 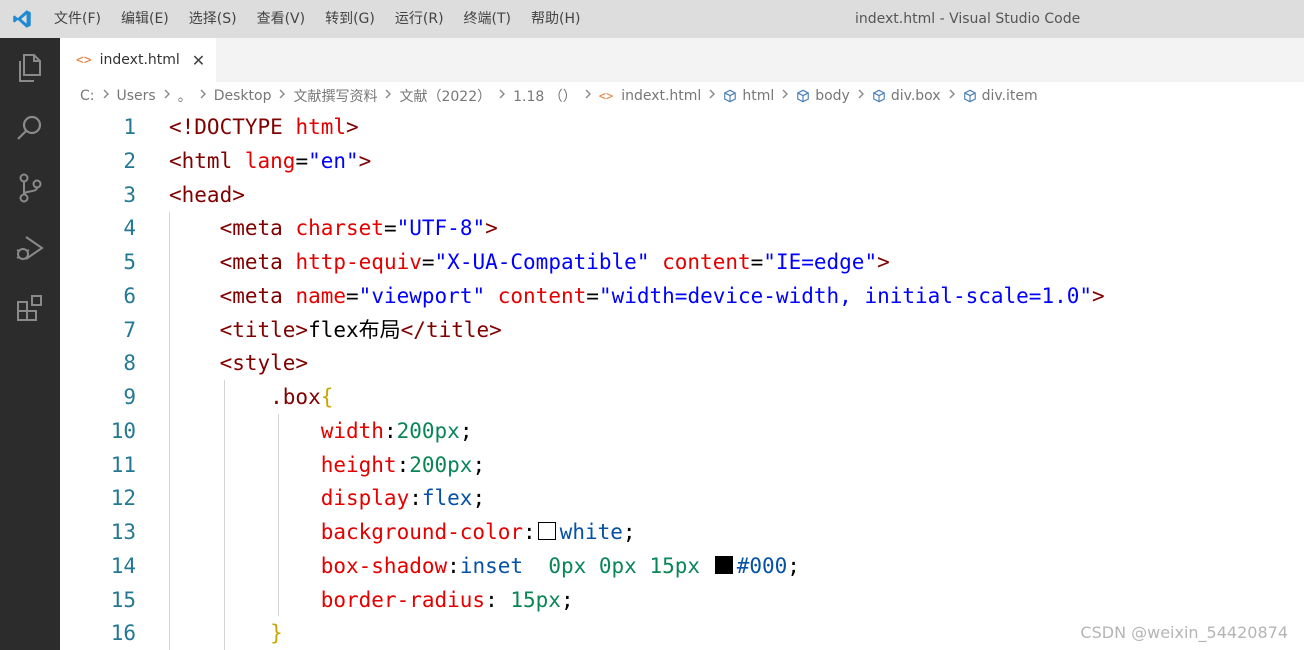 I want to click on code-text: width:200px;, so click(x=321, y=431).